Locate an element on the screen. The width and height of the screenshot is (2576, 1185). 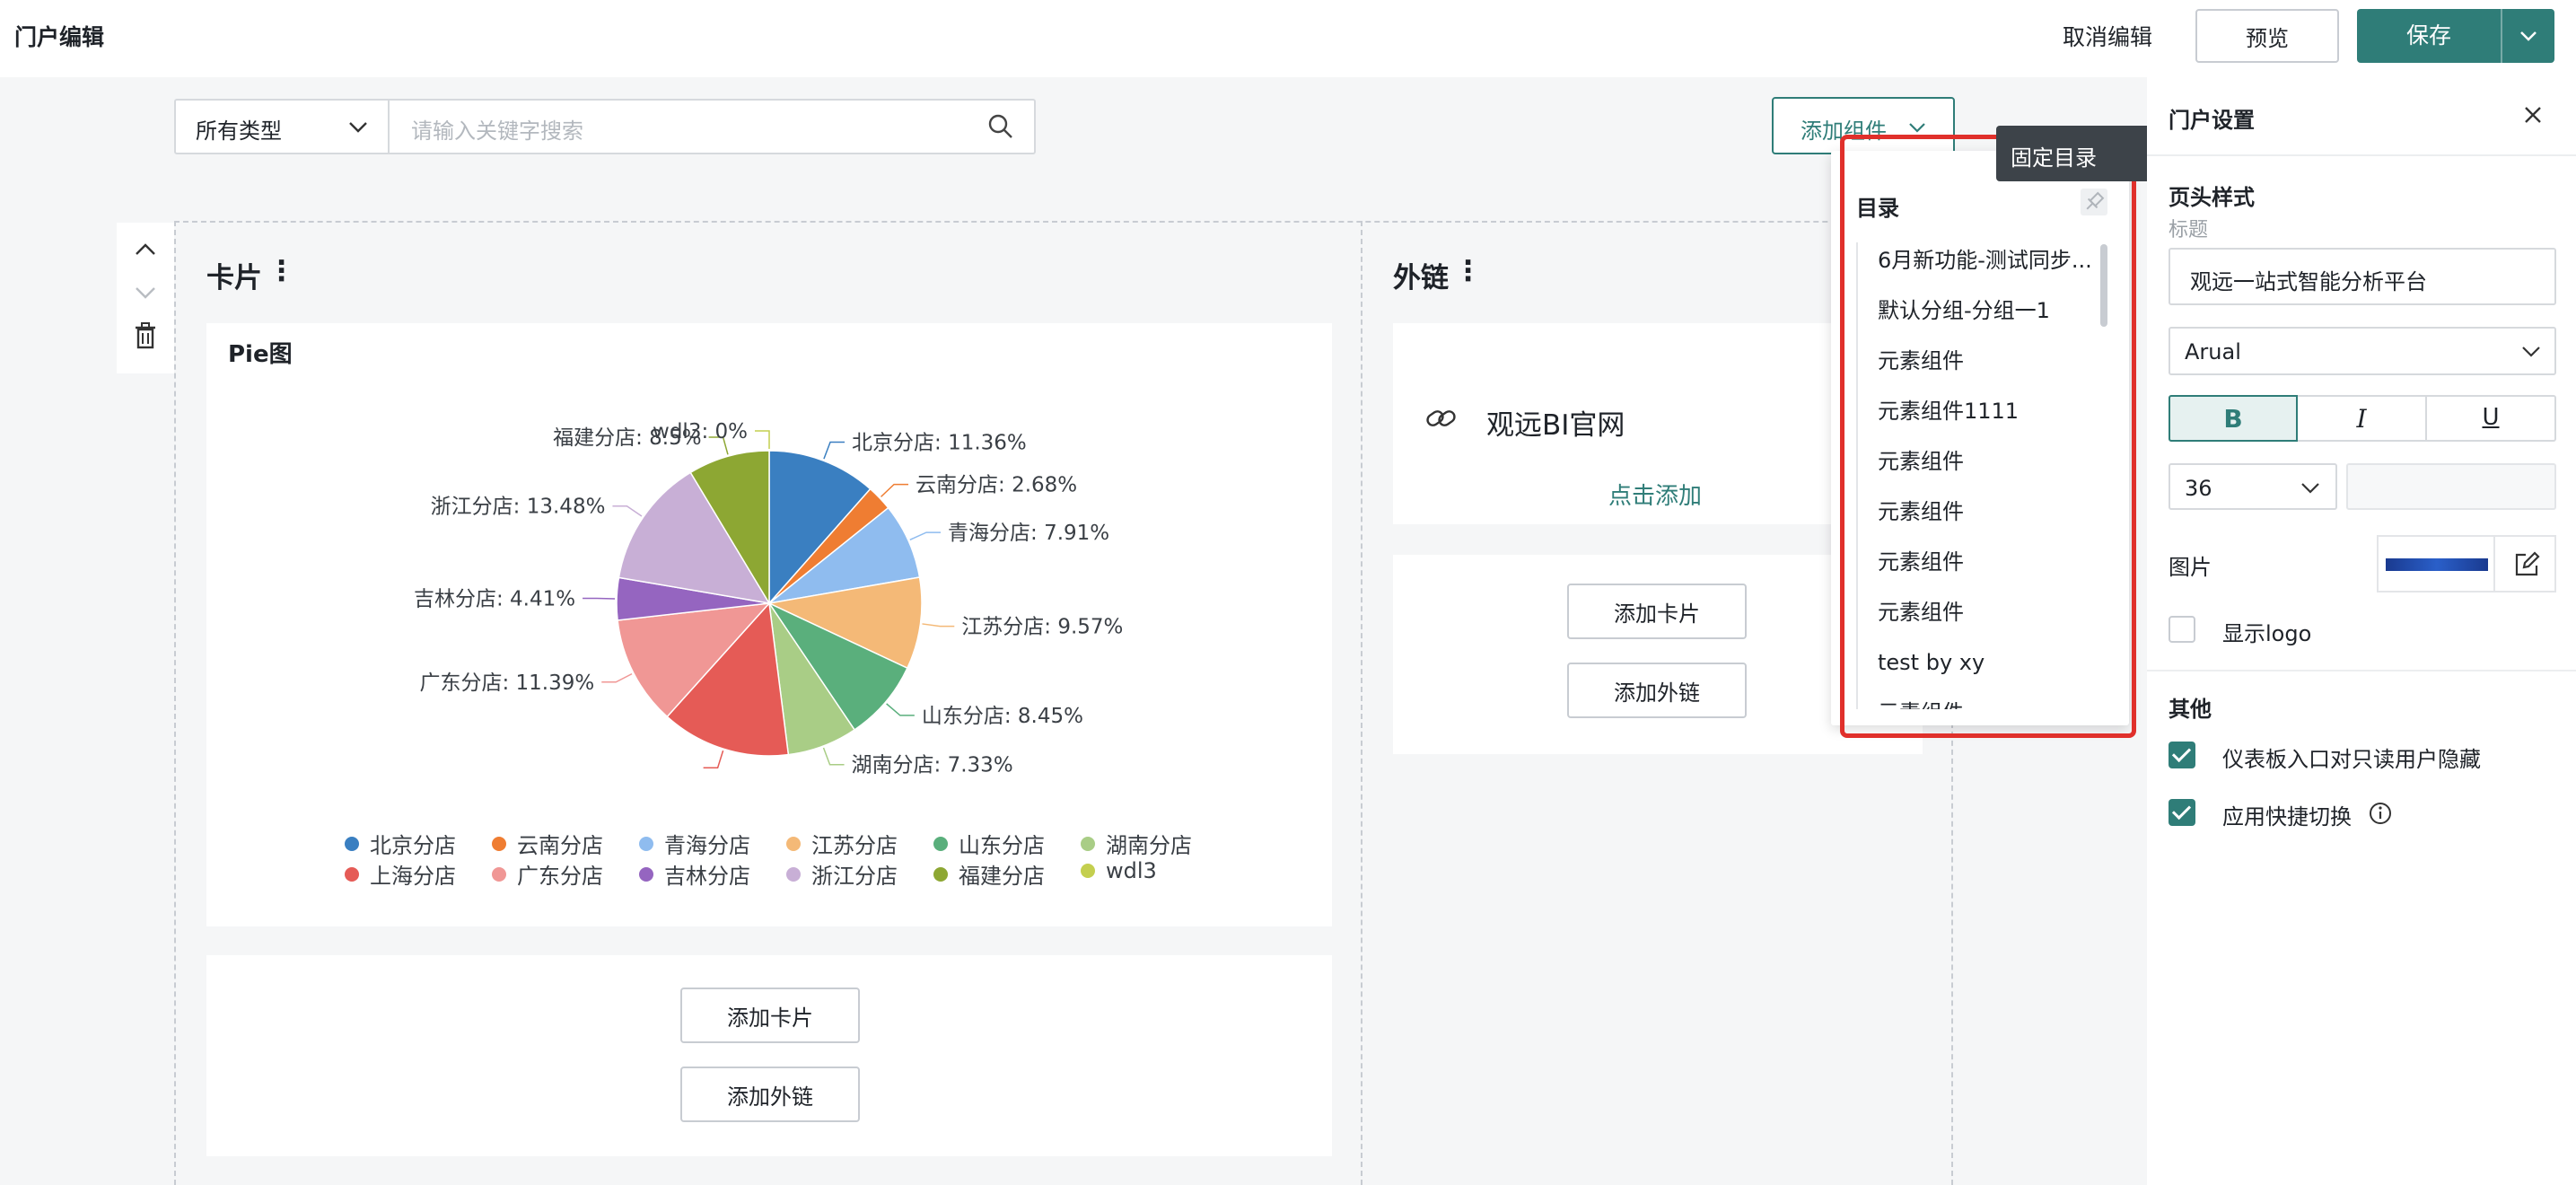
quick-switch-label: 应用快捷切换 is located at coordinates (2287, 817).